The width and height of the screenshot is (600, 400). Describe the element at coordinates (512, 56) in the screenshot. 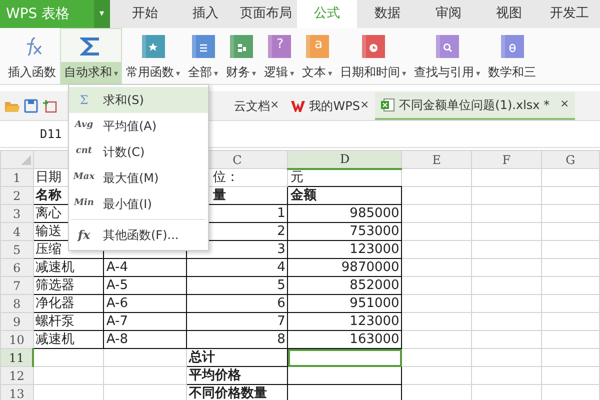

I see `ribbon-button: 数学和三` at that location.